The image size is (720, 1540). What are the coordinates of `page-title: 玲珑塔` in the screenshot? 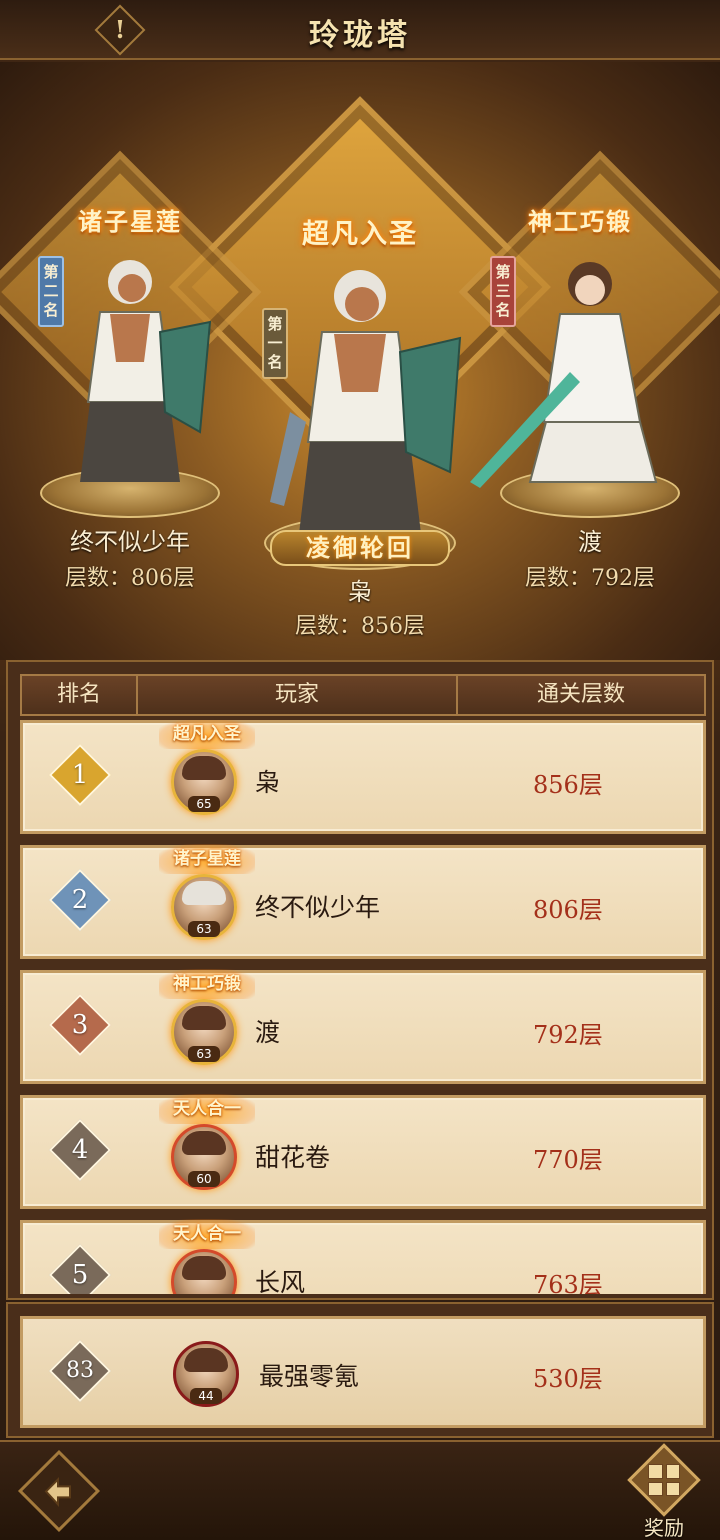 It's located at (360, 35).